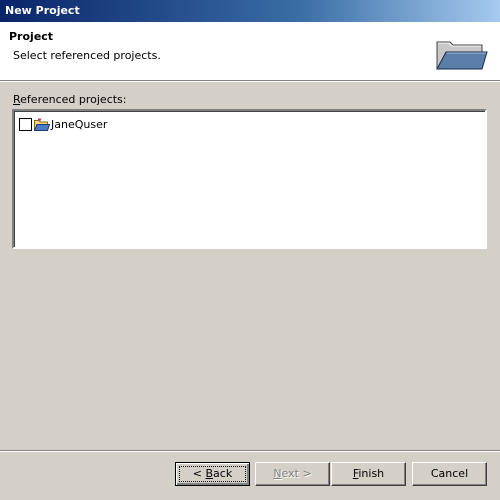 This screenshot has height=500, width=500. I want to click on header-separator, so click(250, 81).